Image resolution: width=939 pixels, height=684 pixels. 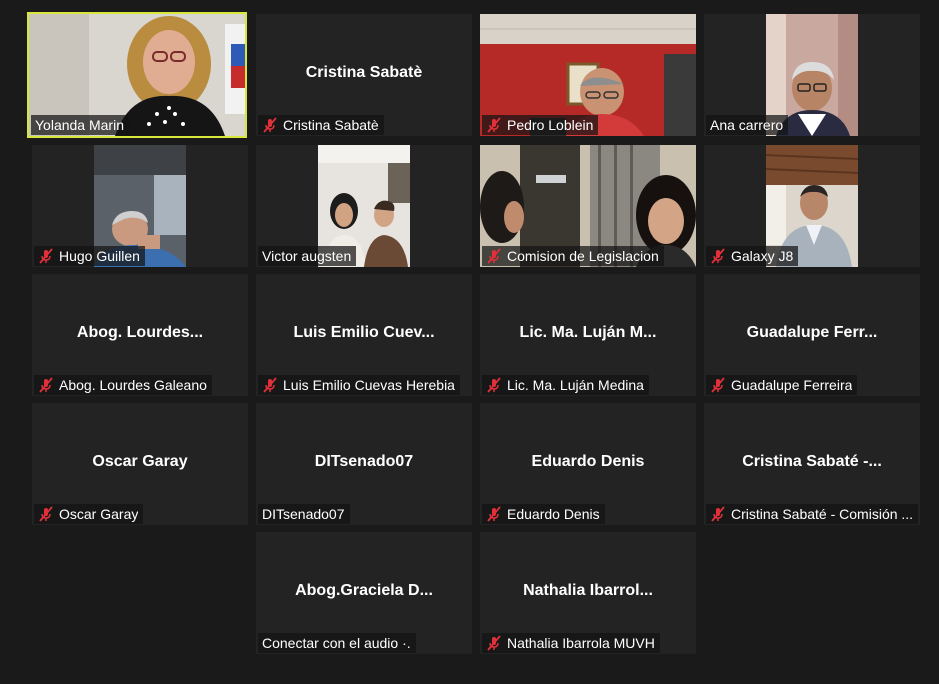 What do you see at coordinates (573, 256) in the screenshot?
I see `participant-name-label: Comision de Legislacion` at bounding box center [573, 256].